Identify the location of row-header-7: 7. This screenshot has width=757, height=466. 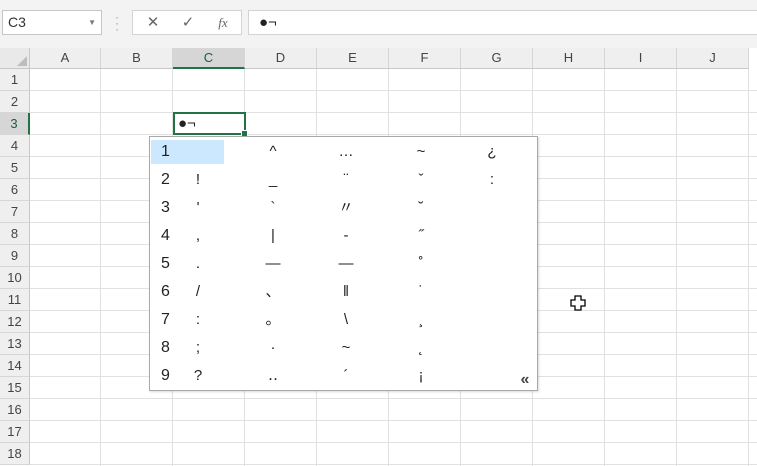
(15, 212).